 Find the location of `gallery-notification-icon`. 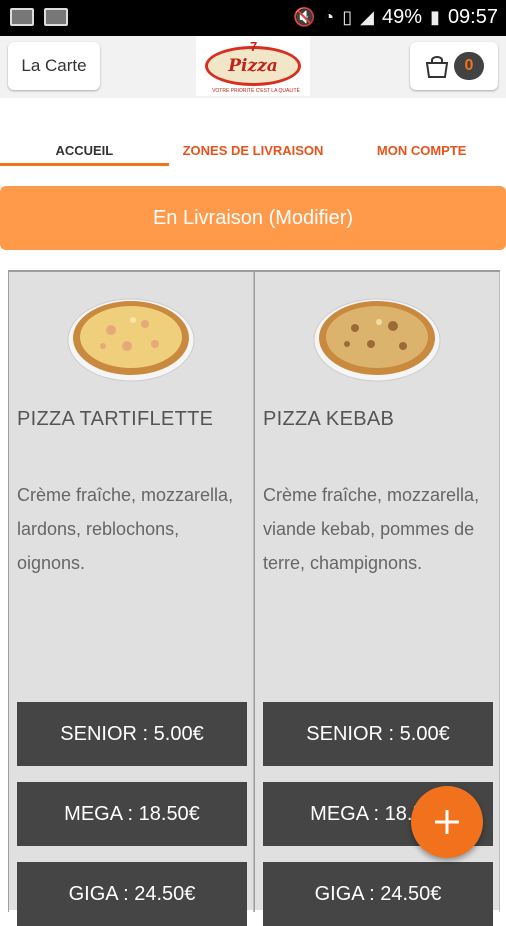

gallery-notification-icon is located at coordinates (22, 17).